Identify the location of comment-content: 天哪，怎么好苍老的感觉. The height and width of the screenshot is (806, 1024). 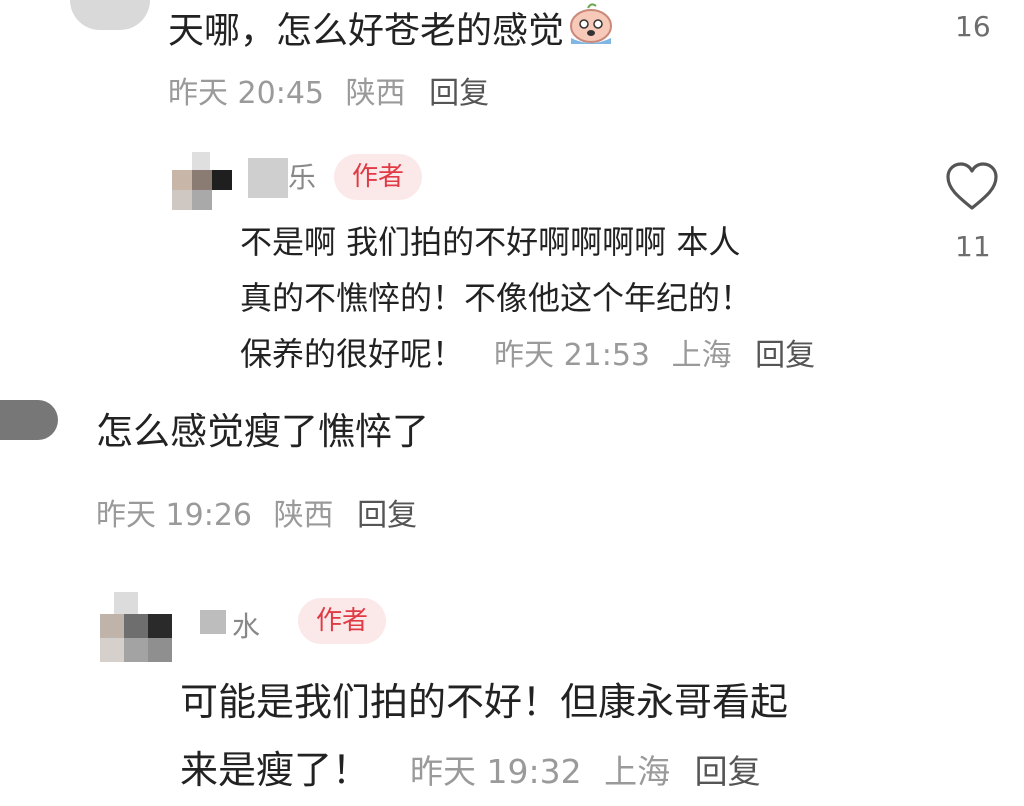
(392, 32).